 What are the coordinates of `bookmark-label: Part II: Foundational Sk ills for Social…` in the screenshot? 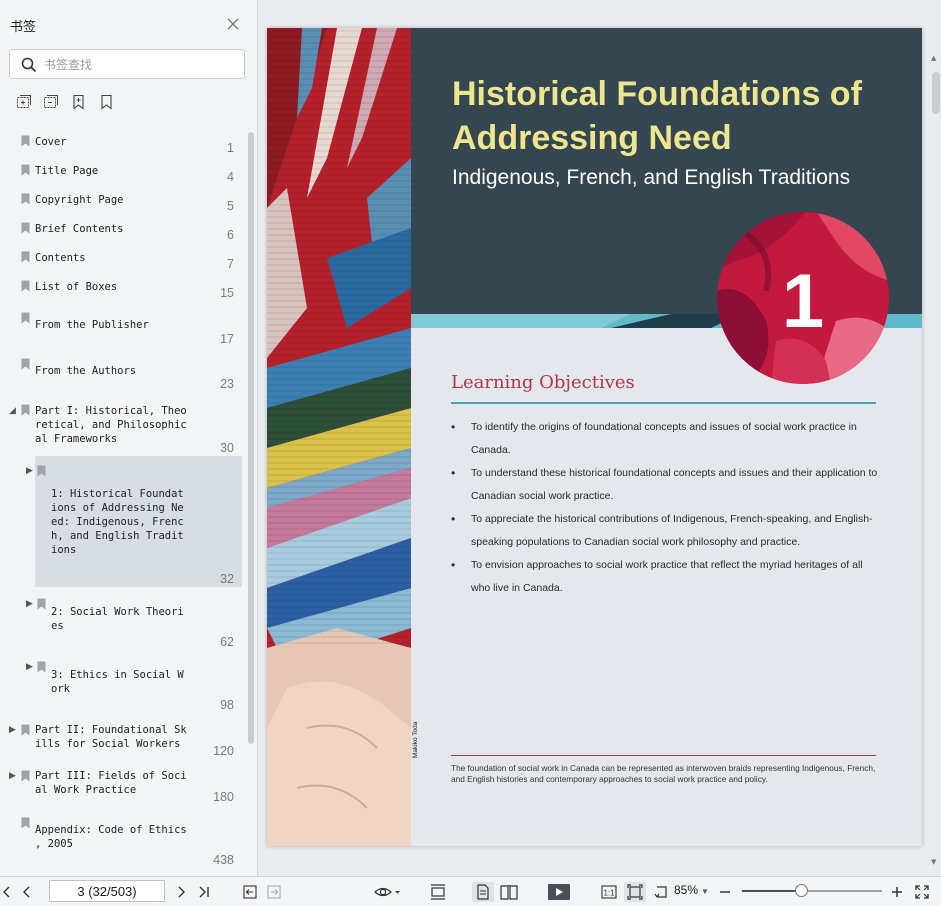 It's located at (111, 737).